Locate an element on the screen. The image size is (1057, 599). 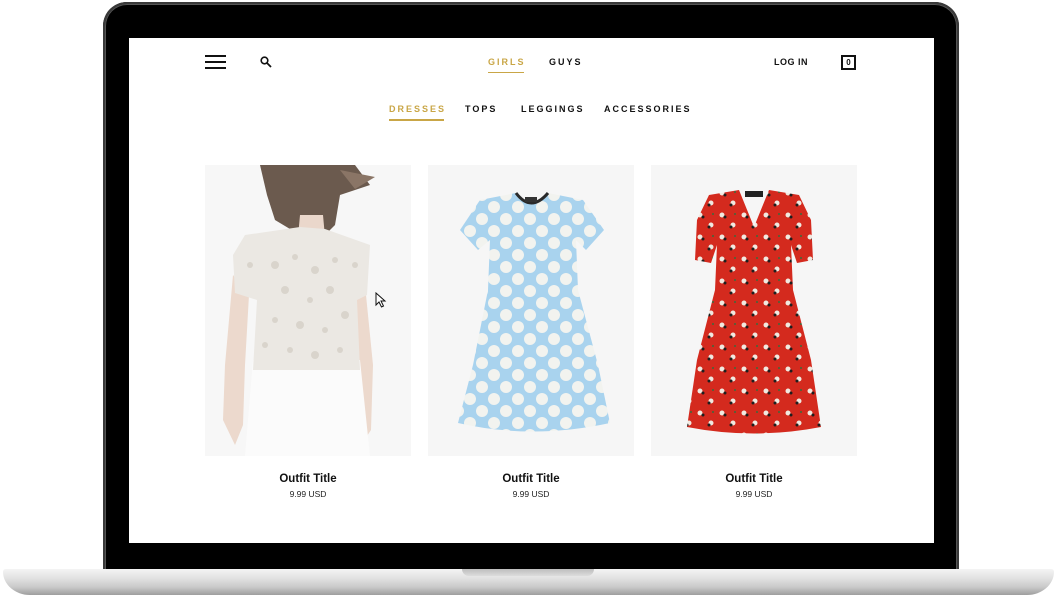
category-dresses: DRESSES is located at coordinates (417, 112).